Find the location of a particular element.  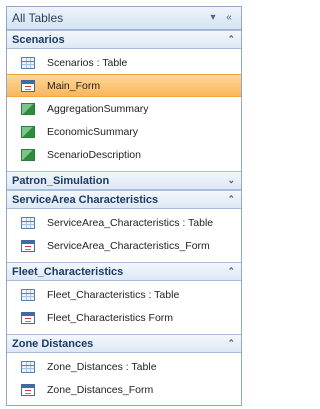

nav-item-label: Fleet_Characteristics : Table is located at coordinates (113, 294).